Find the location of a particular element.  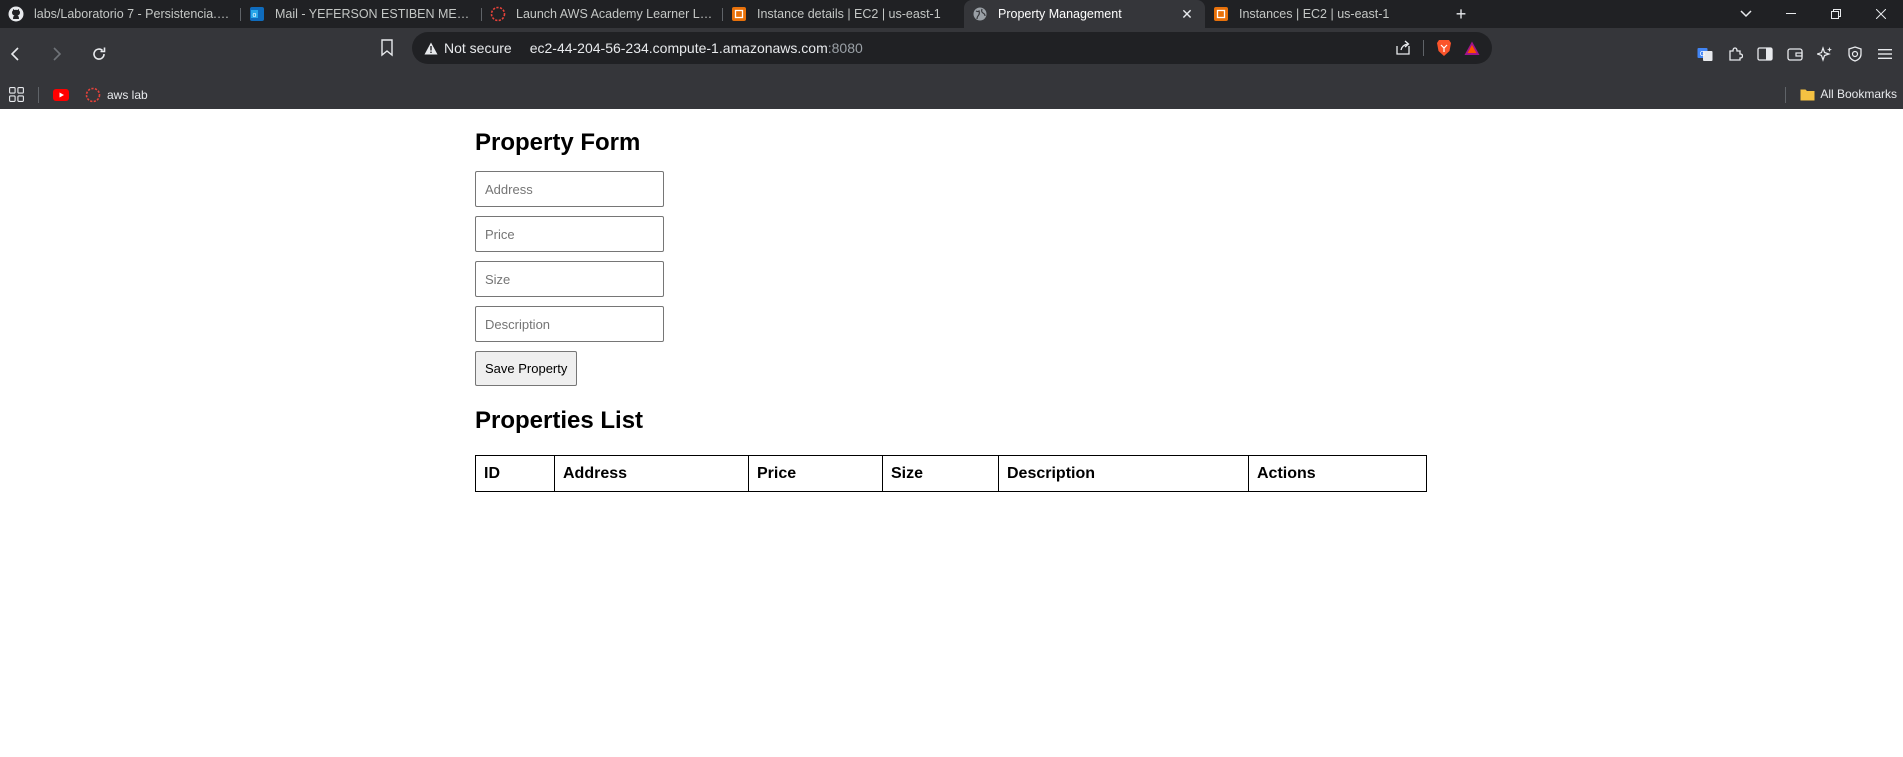

bookmark-aws-lab: aws lab is located at coordinates (116, 95).